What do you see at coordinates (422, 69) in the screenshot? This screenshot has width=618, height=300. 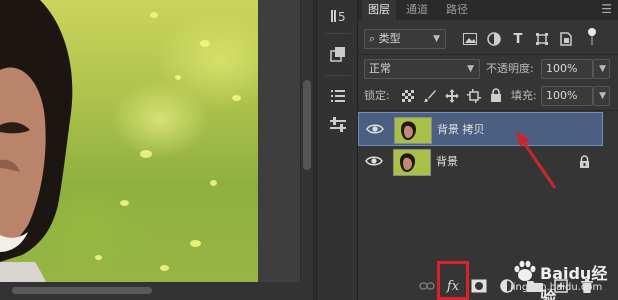 I see `blend-mode-dropdown: 正常 ▼` at bounding box center [422, 69].